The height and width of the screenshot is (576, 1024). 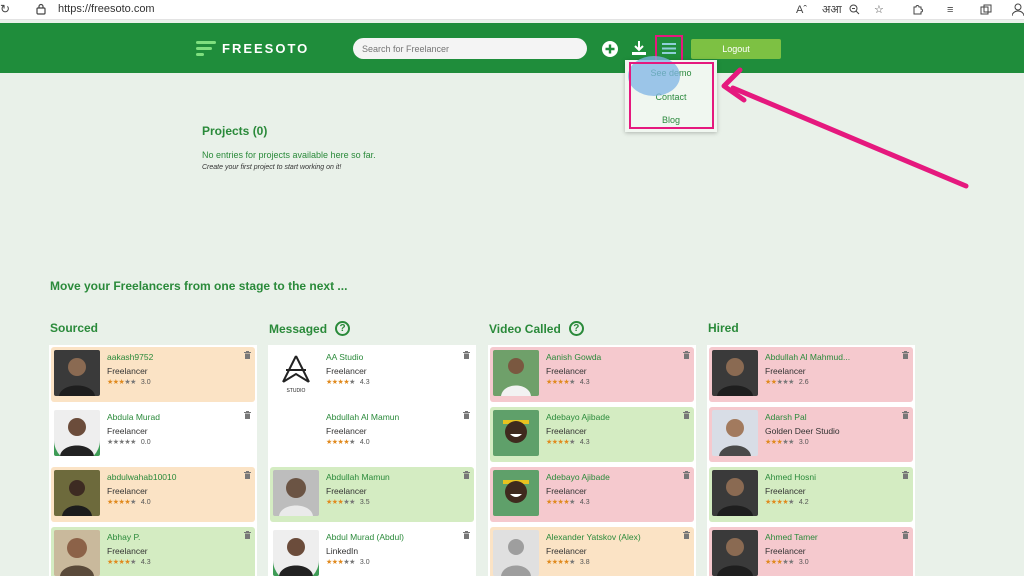 I want to click on address-bar: https://freesoto.com, so click(x=106, y=9).